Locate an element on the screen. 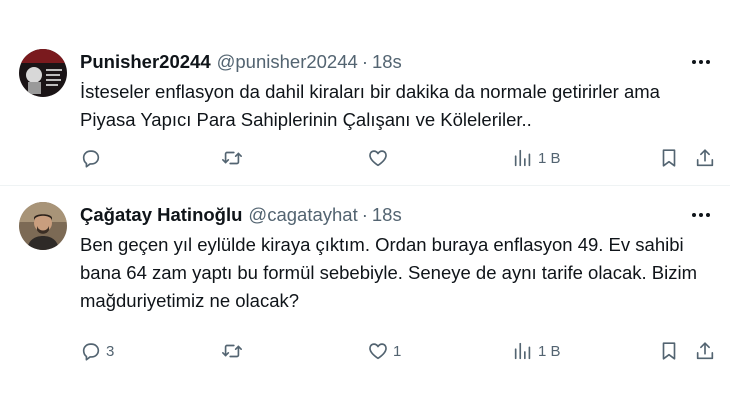 This screenshot has width=730, height=420. tweet-actions: 3 1 1 B is located at coordinates (397, 351).